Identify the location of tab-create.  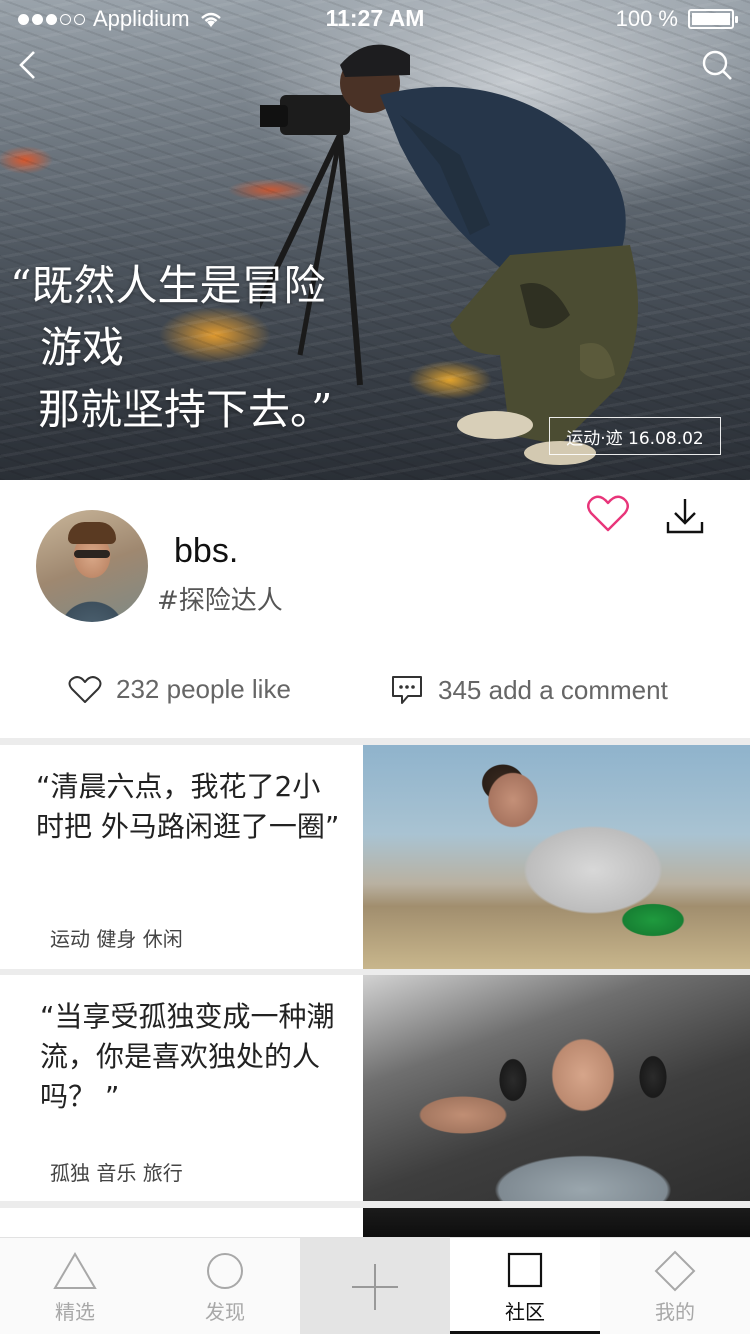
(375, 1286).